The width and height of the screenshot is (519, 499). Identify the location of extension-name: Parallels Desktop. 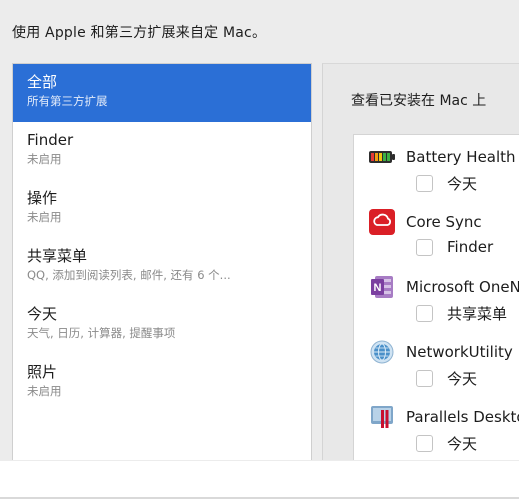
(462, 417).